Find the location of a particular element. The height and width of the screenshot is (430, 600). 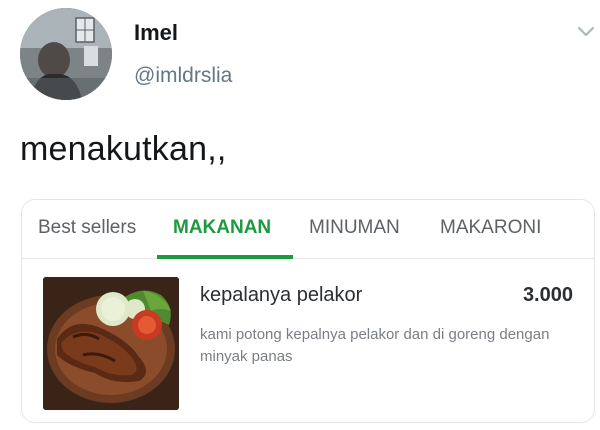

tab-minuman: MINUMAN is located at coordinates (354, 228).